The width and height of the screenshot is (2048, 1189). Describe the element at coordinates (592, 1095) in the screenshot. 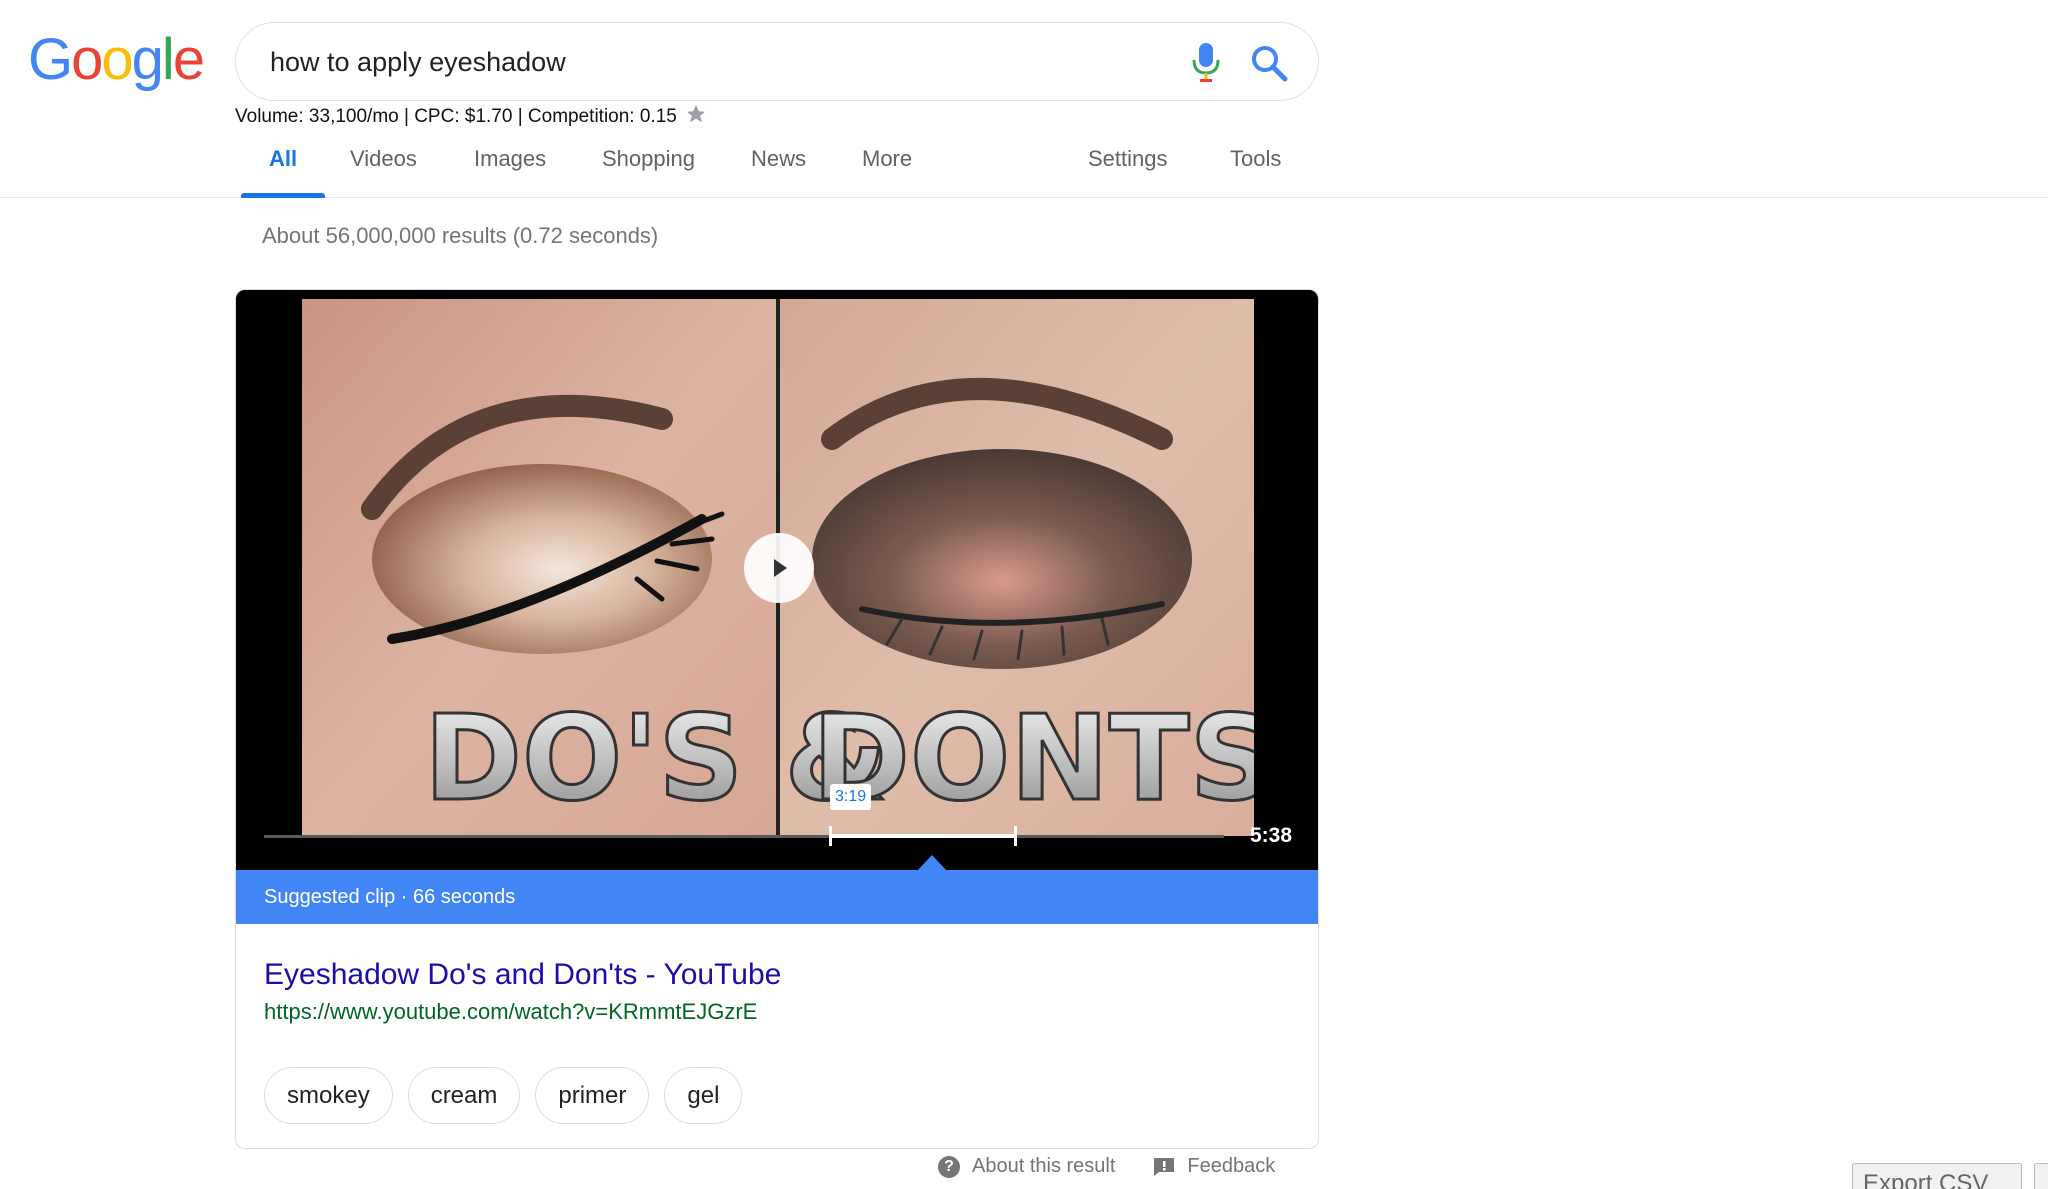

I see `chip-primer: primer` at that location.